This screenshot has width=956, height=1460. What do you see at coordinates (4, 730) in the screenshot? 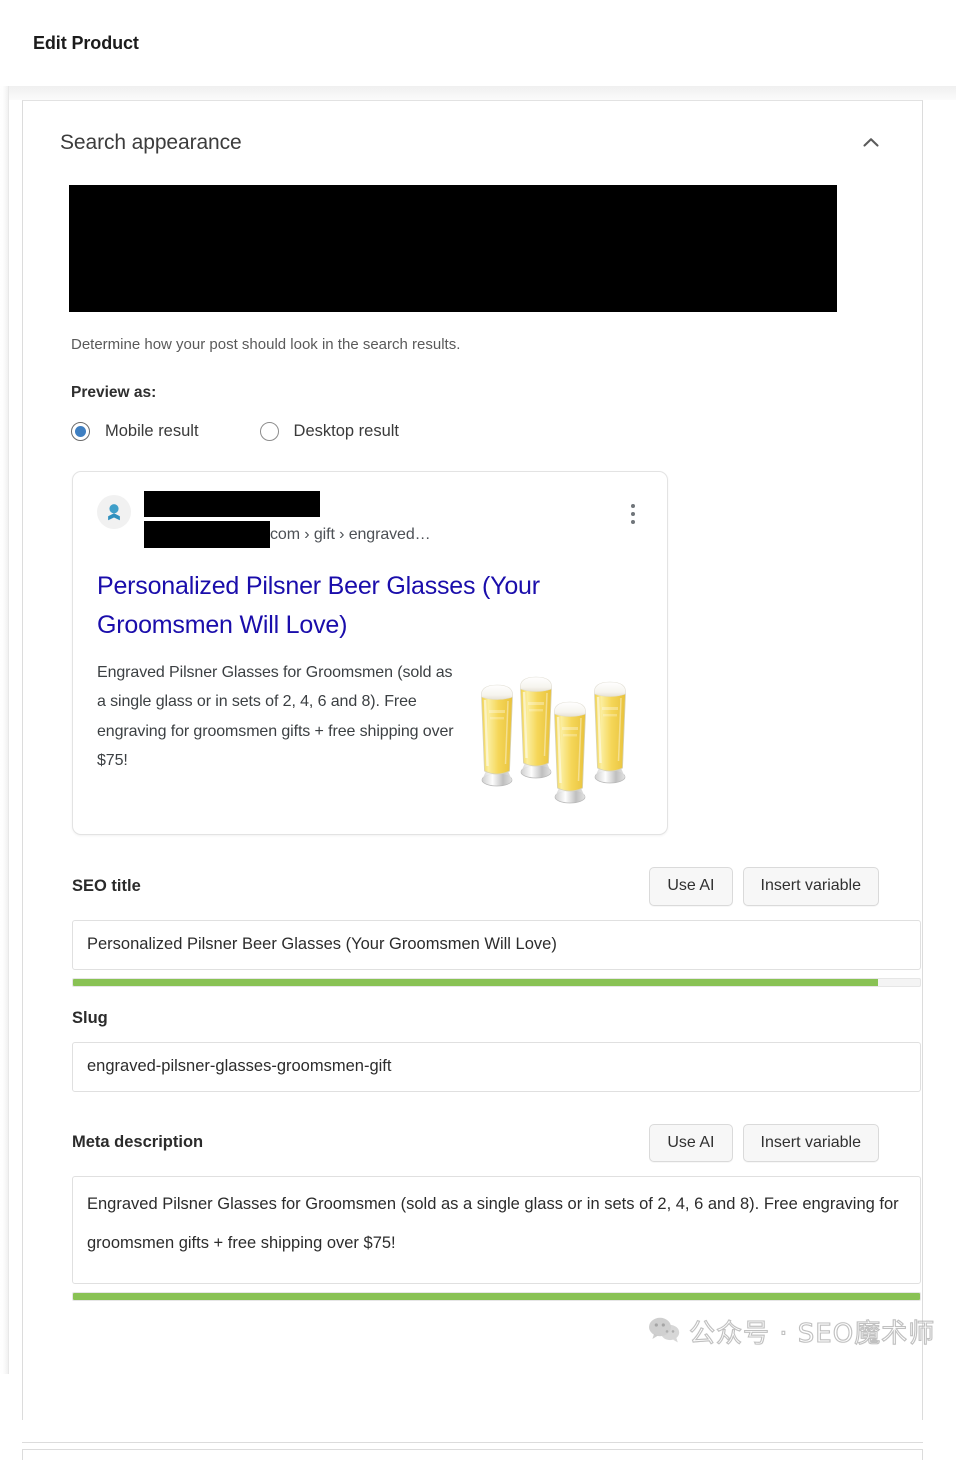
I see `left-gutter` at bounding box center [4, 730].